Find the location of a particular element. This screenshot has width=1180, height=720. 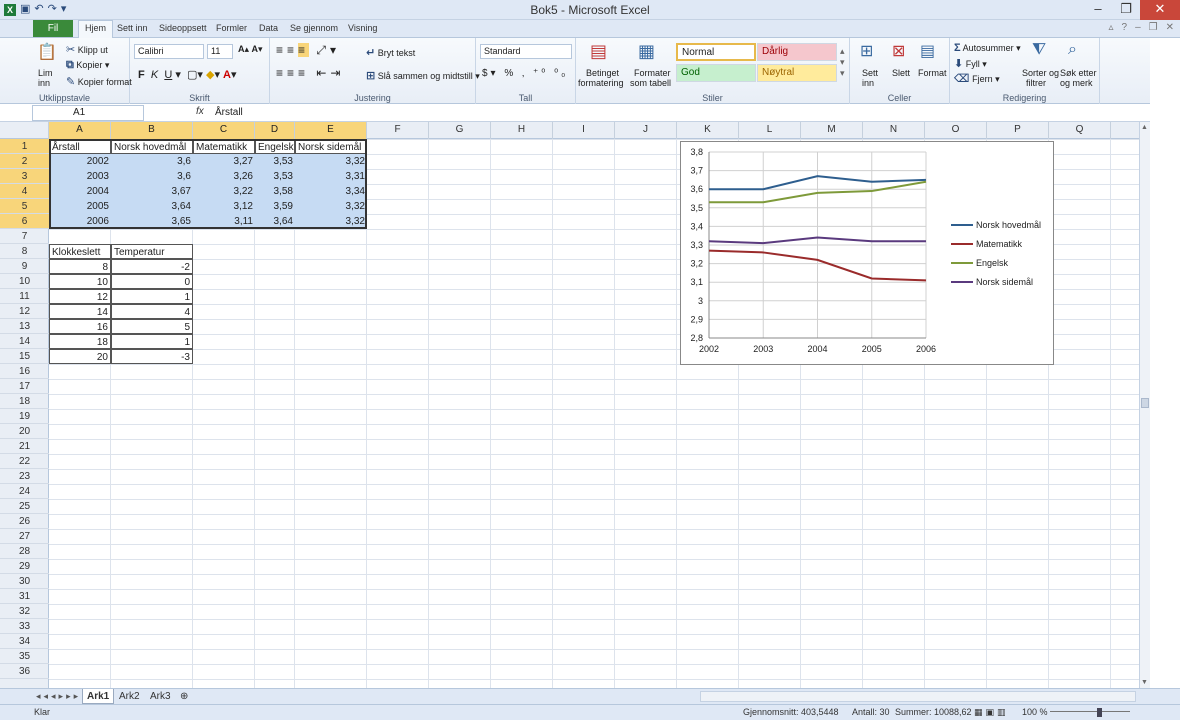

tab-home: Hjem is located at coordinates (96, 29).